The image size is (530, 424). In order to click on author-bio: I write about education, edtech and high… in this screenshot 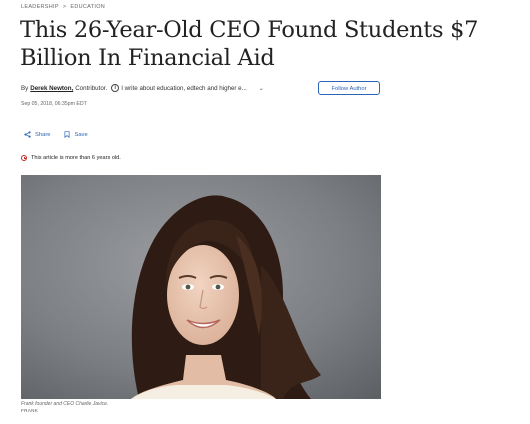, I will do `click(184, 88)`.